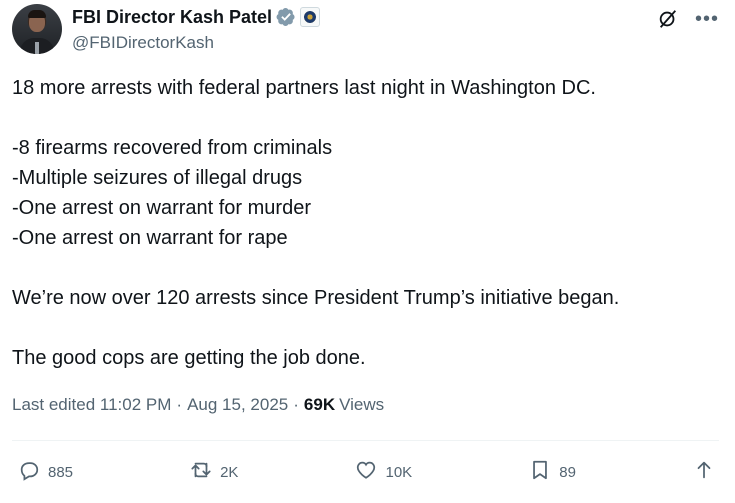 The image size is (735, 503). What do you see at coordinates (399, 472) in the screenshot?
I see `like-count: 10K` at bounding box center [399, 472].